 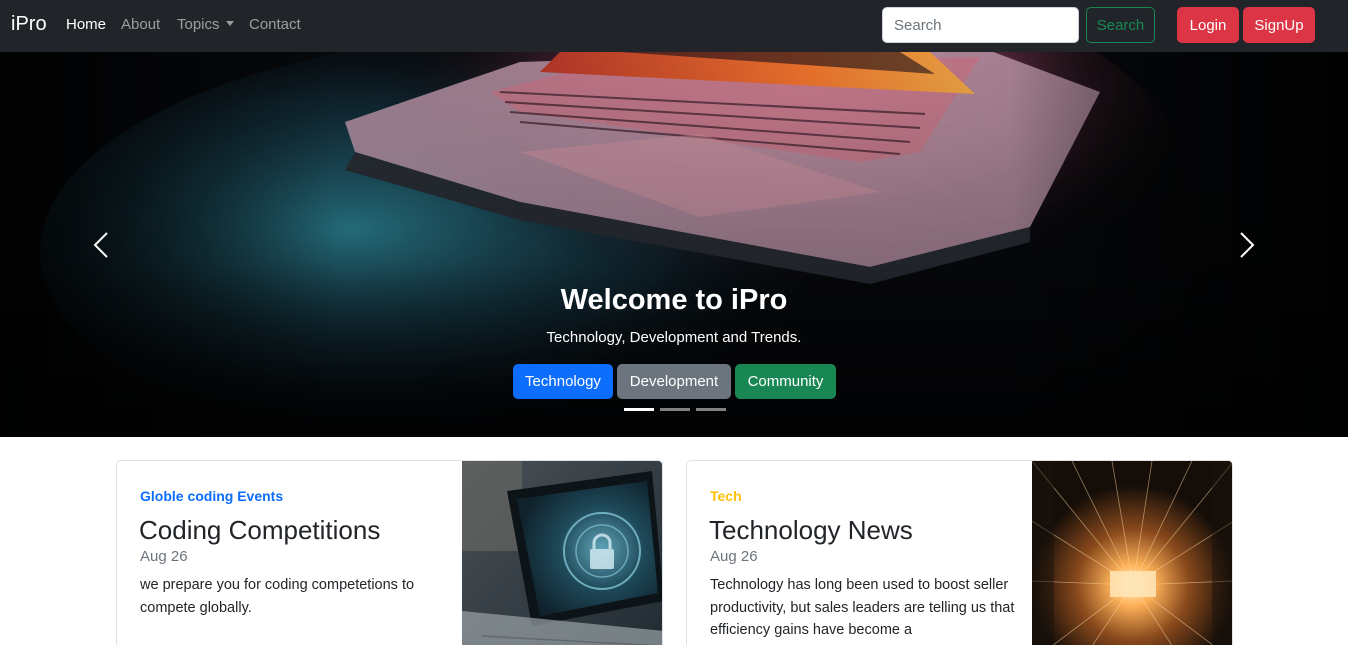 What do you see at coordinates (980, 25) in the screenshot?
I see `search-input` at bounding box center [980, 25].